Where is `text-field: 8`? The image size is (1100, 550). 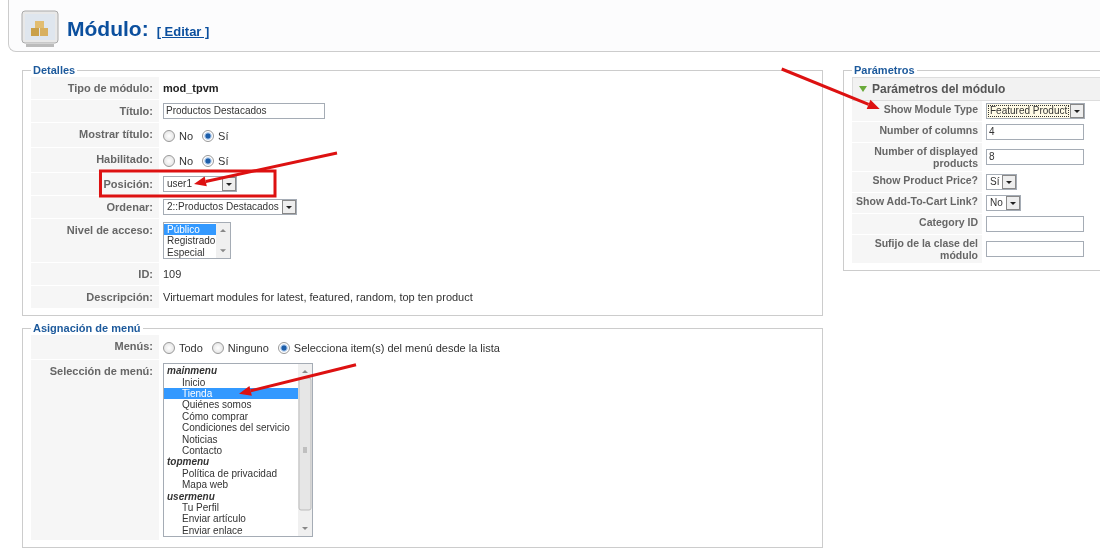
text-field: 8 is located at coordinates (1035, 157).